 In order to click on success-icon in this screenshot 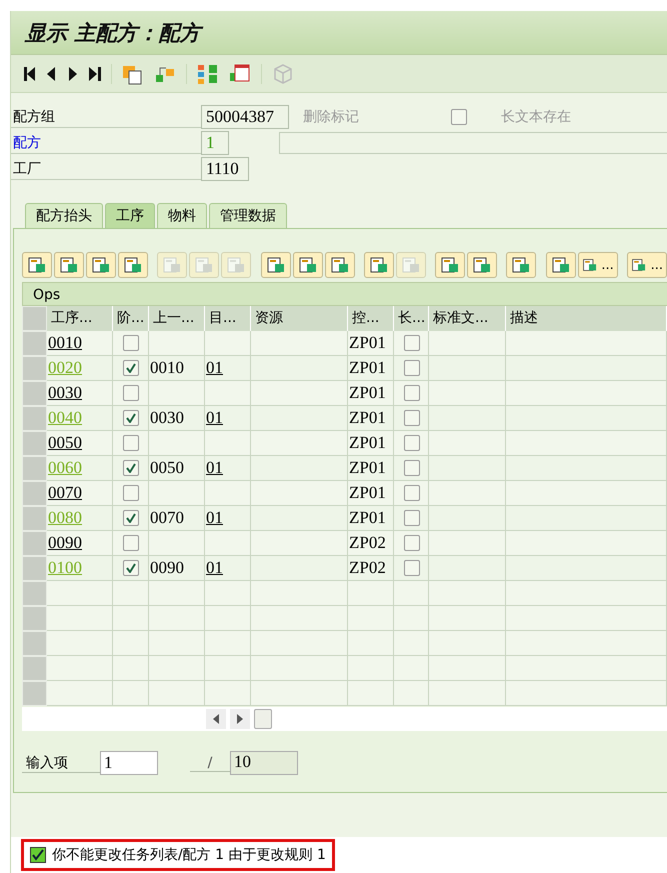, I will do `click(38, 855)`.